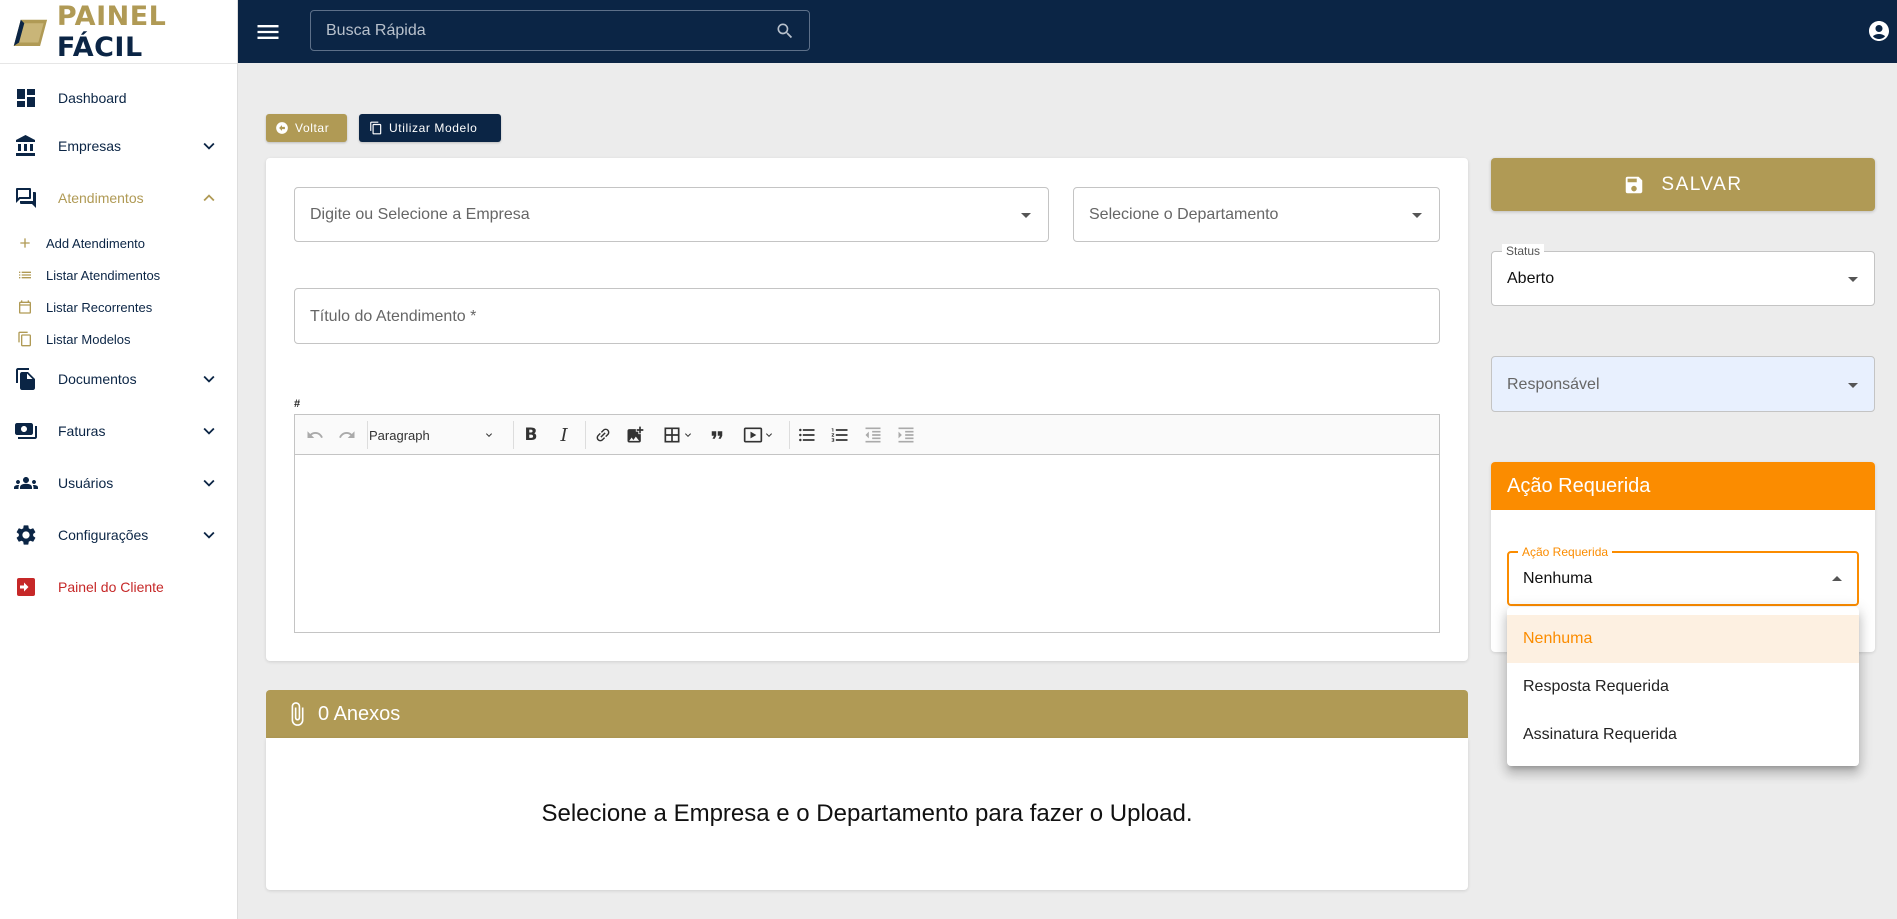  Describe the element at coordinates (1579, 486) in the screenshot. I see `required-action-title: Ação Requerida` at that location.